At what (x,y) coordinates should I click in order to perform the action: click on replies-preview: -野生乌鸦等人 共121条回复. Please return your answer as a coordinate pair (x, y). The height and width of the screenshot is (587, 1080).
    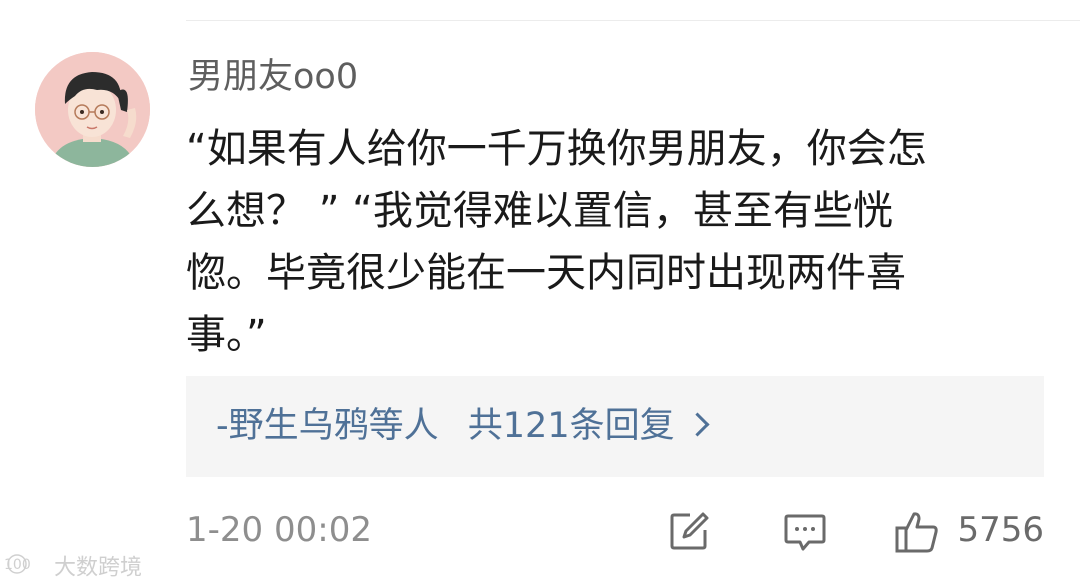
    Looking at the image, I should click on (615, 426).